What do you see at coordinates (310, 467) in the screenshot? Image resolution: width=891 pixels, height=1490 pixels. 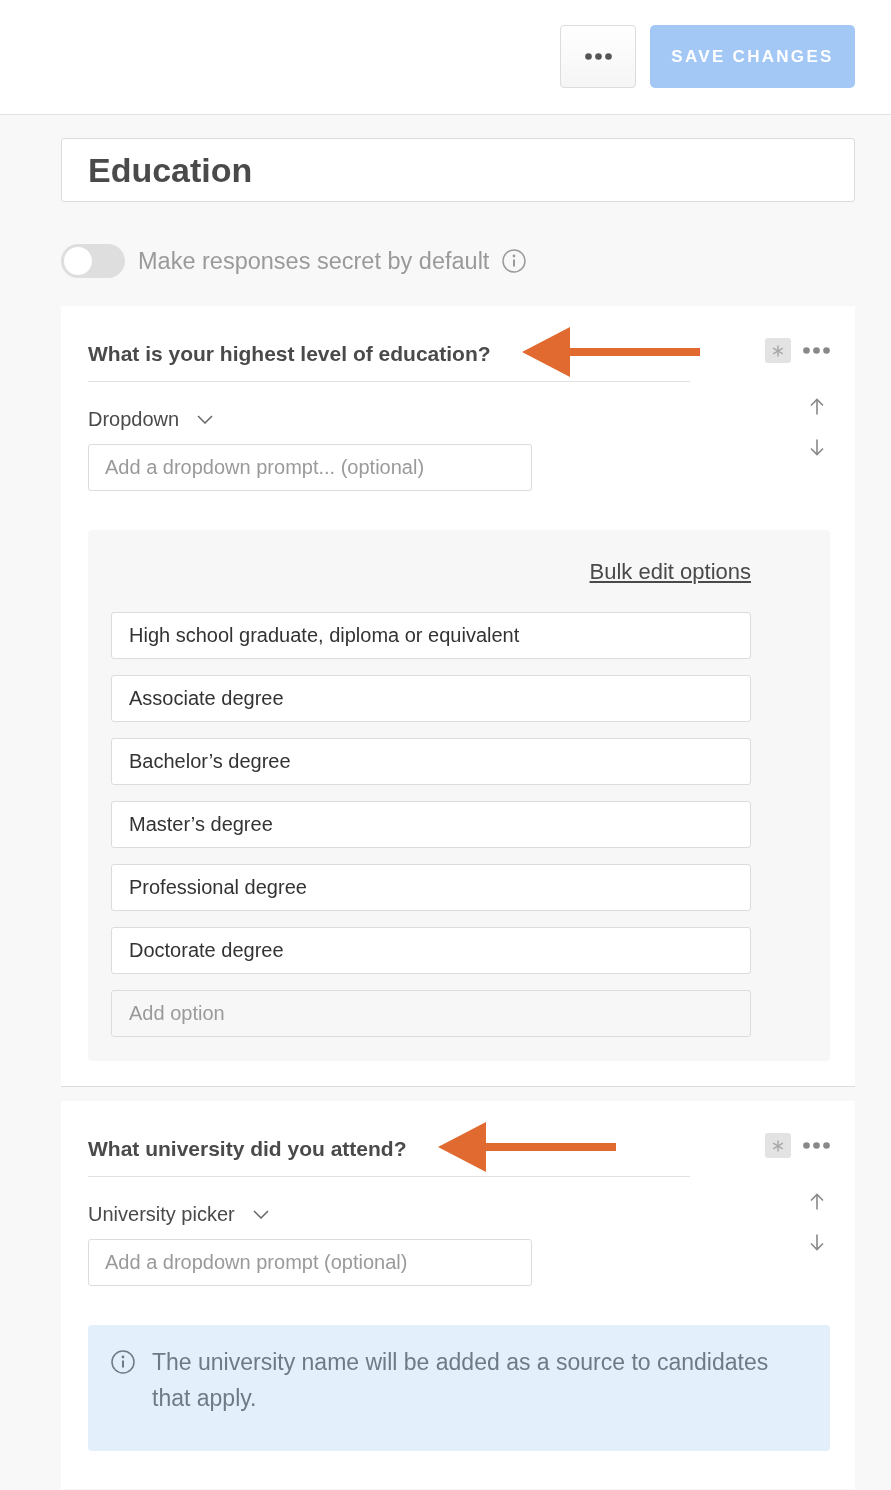 I see `prompt-field: Add a dropdown prompt... (optional)` at bounding box center [310, 467].